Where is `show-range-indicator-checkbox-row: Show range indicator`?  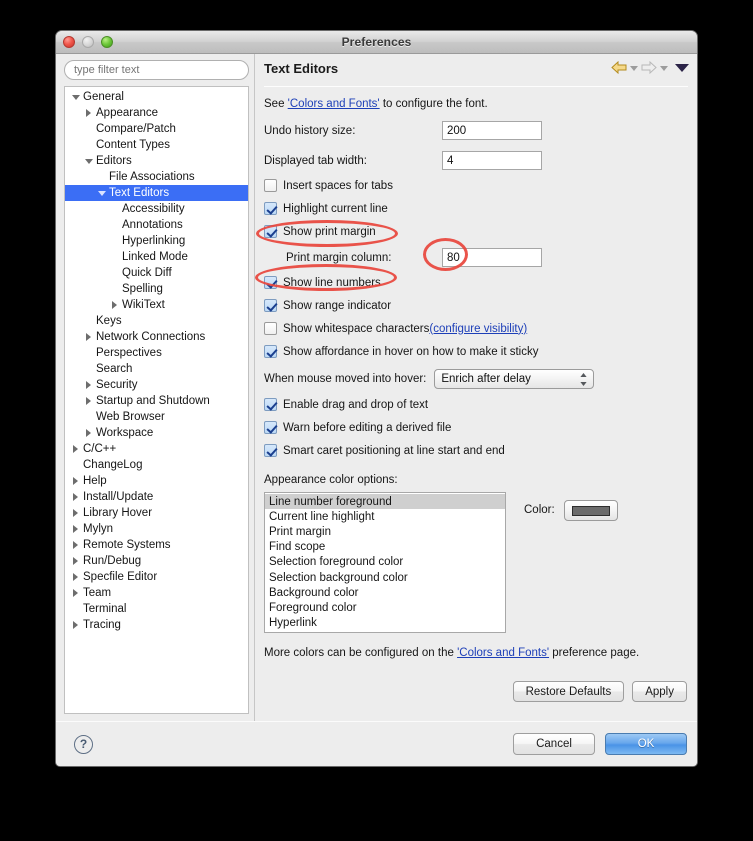
show-range-indicator-checkbox-row: Show range indicator is located at coordinates (476, 305).